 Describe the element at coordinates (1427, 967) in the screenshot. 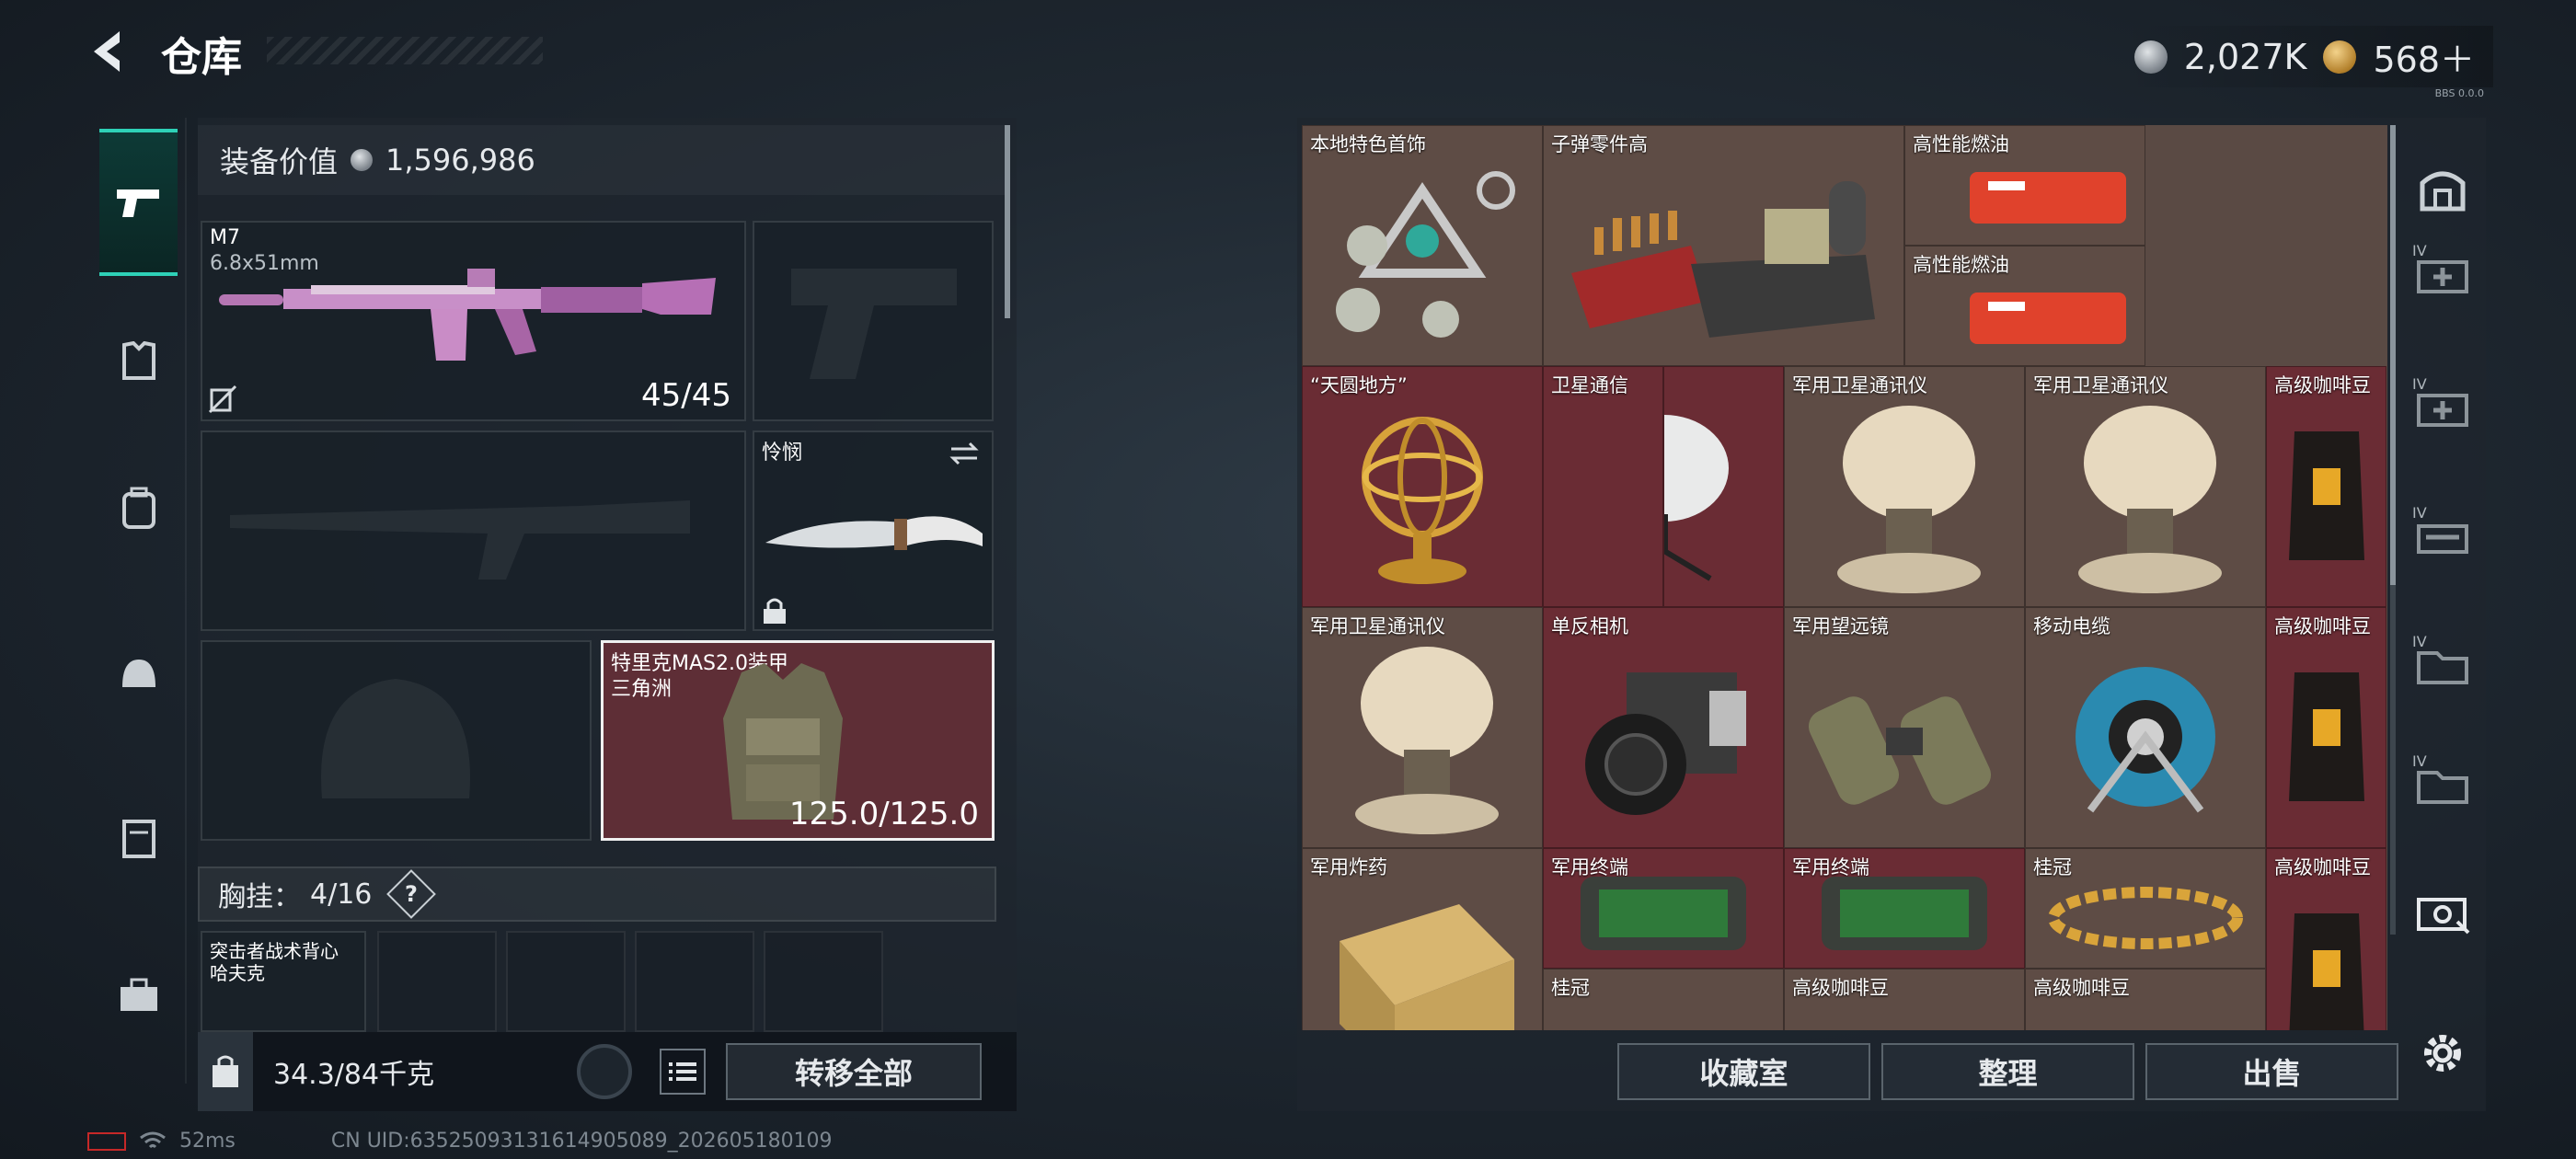

I see `explosive-box-icon` at that location.